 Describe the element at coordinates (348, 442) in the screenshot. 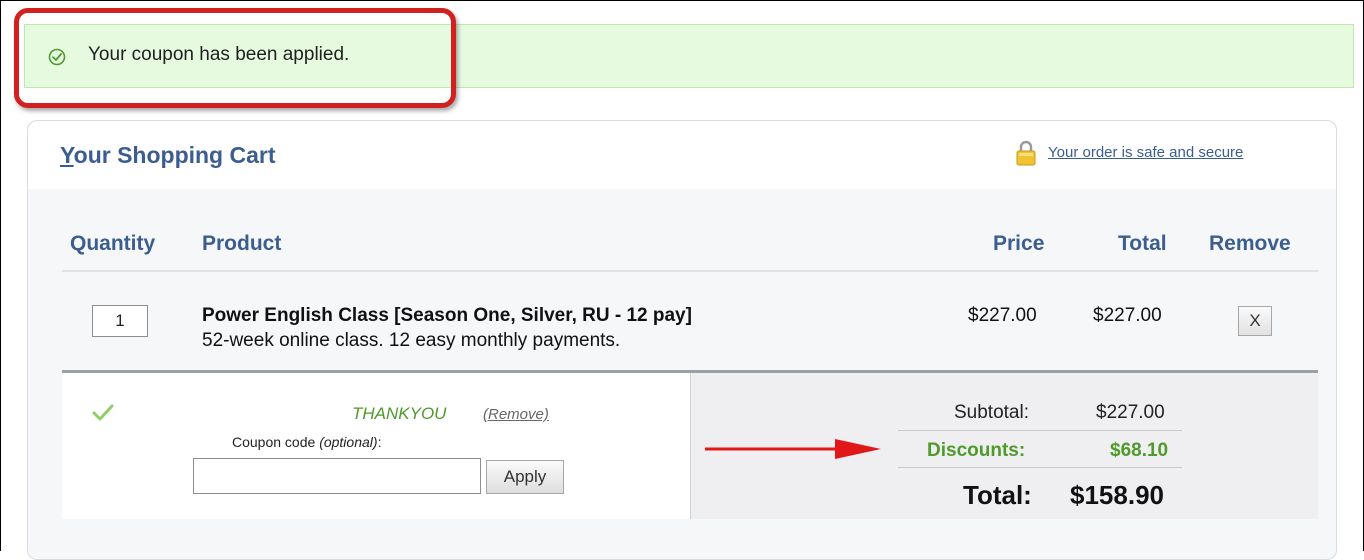

I see `coupon-label-optional: (optional)` at that location.